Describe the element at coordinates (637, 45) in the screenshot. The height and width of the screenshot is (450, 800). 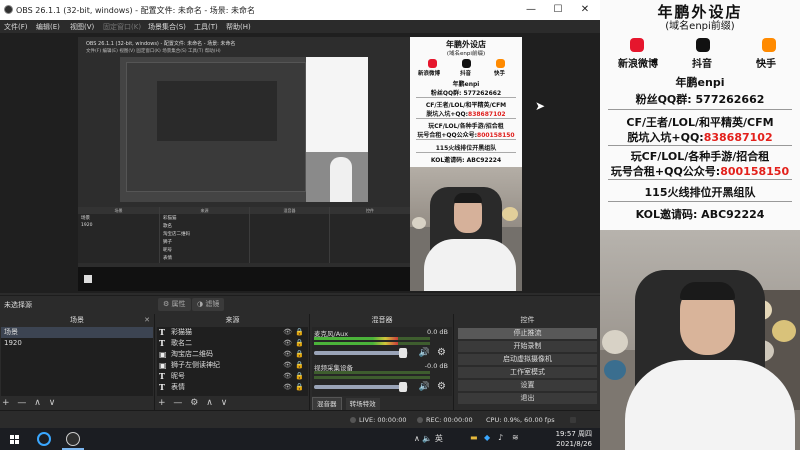
I see `weibo-icon` at that location.